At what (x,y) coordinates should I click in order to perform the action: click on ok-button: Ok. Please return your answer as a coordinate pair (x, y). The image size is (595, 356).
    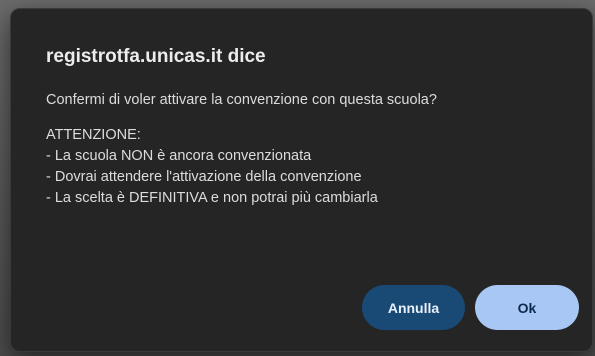
    Looking at the image, I should click on (527, 307).